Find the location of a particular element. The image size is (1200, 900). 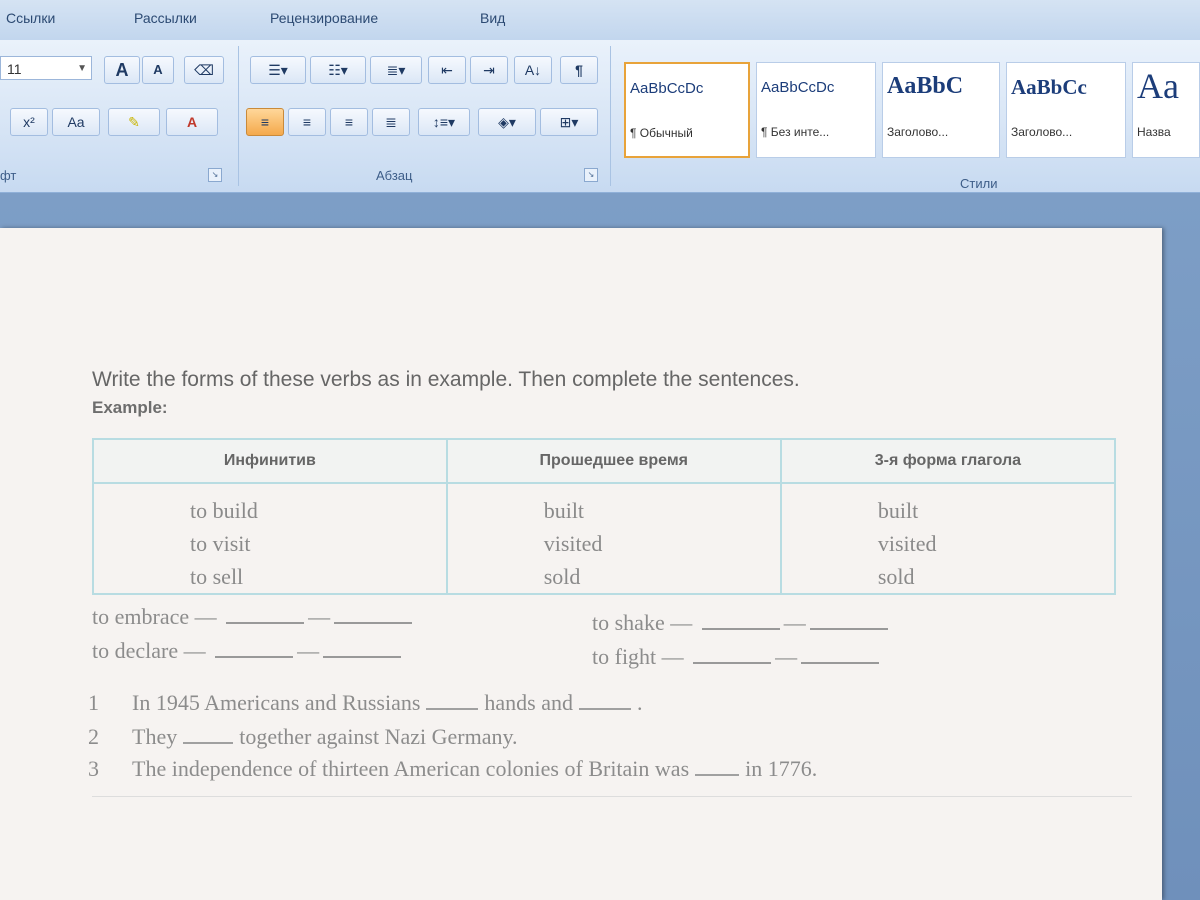

justify-button: ≣ is located at coordinates (391, 122).